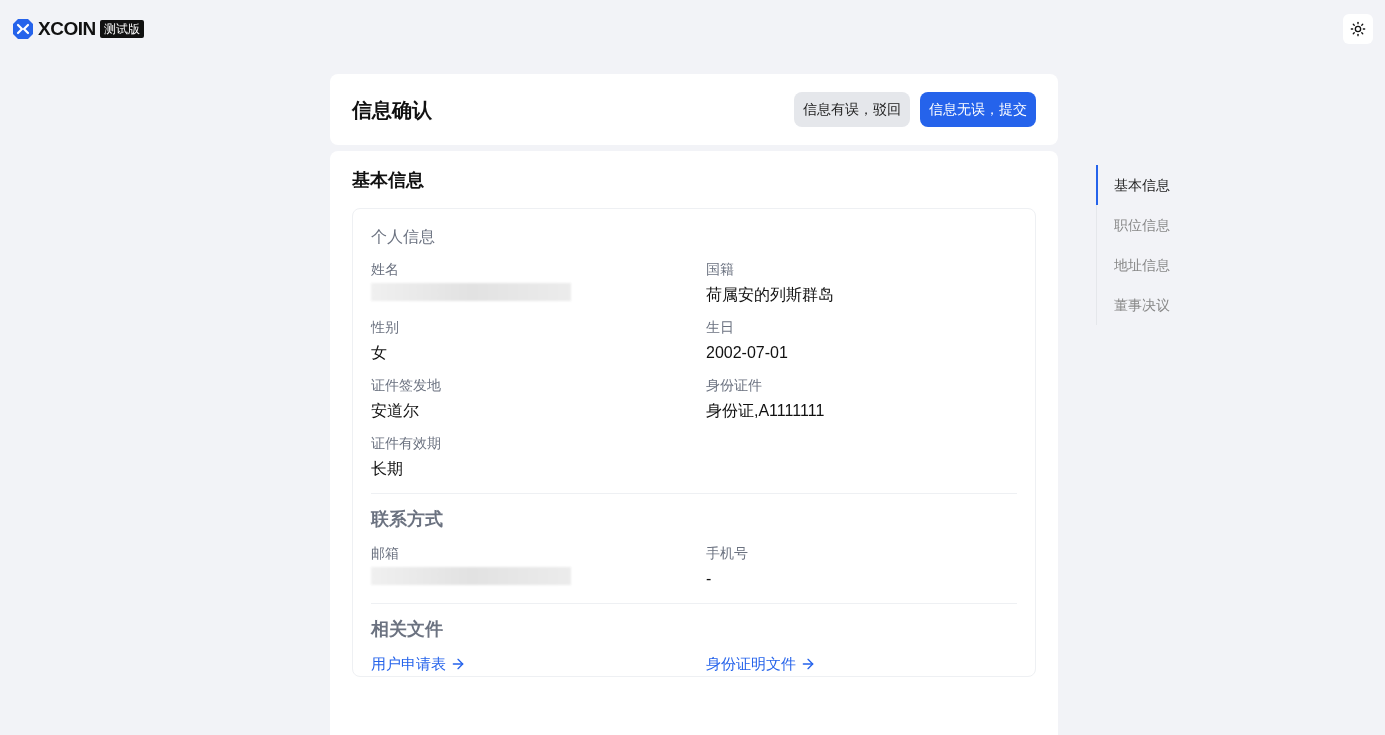  I want to click on reject-button: 信息有误，驳回, so click(852, 109).